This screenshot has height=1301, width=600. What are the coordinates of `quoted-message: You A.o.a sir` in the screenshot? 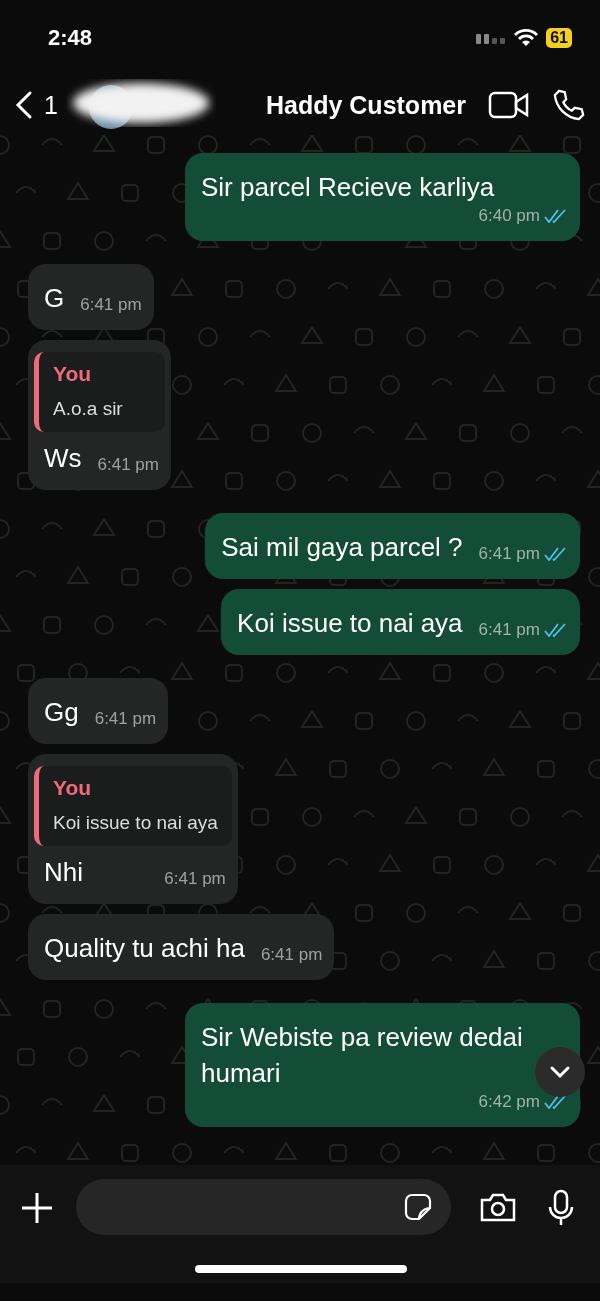 It's located at (99, 392).